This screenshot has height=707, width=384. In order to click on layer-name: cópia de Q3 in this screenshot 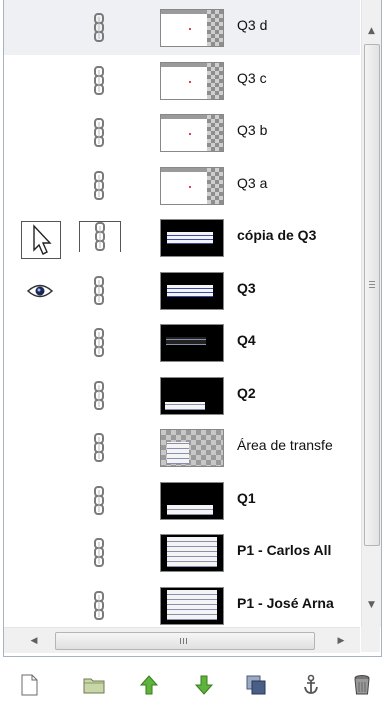, I will do `click(298, 235)`.